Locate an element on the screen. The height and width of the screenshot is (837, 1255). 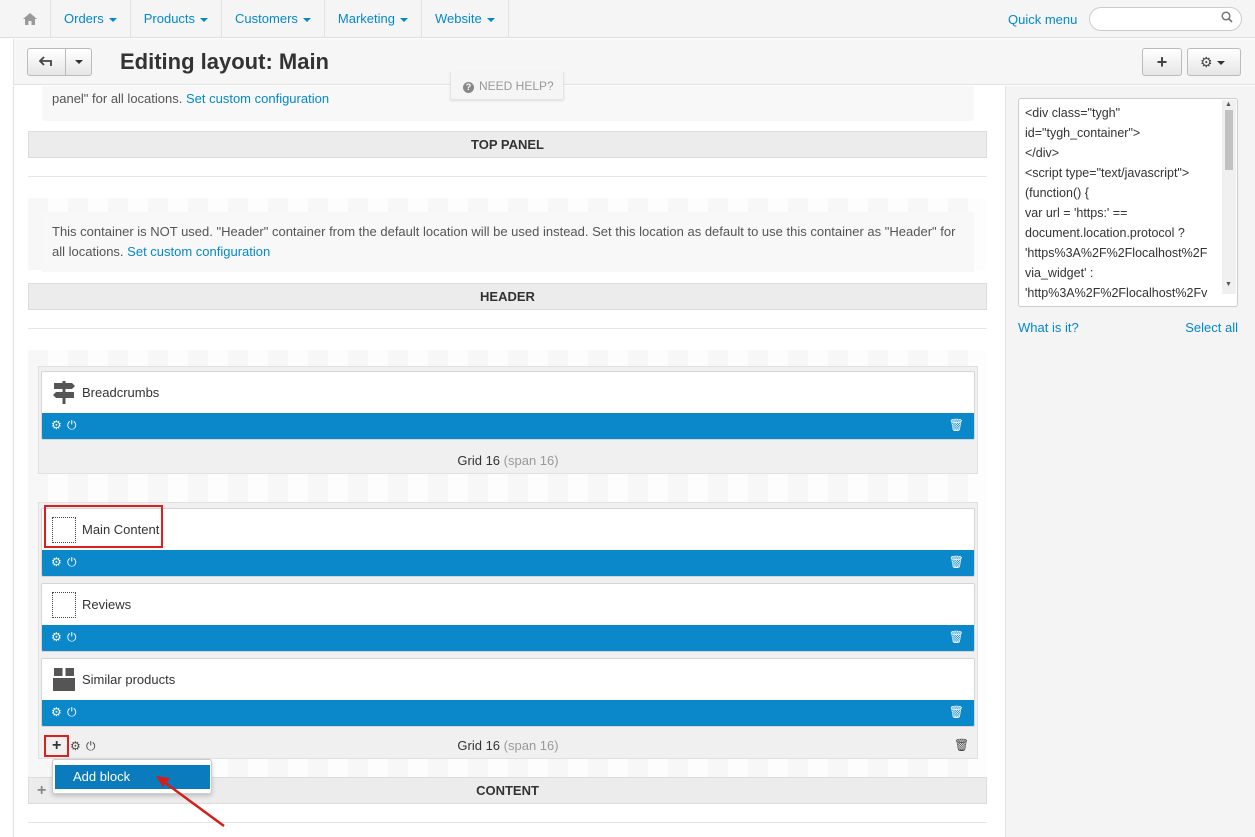
block-similar-products: Similar products ⚙ ⏻ 🗑 is located at coordinates (508, 692).